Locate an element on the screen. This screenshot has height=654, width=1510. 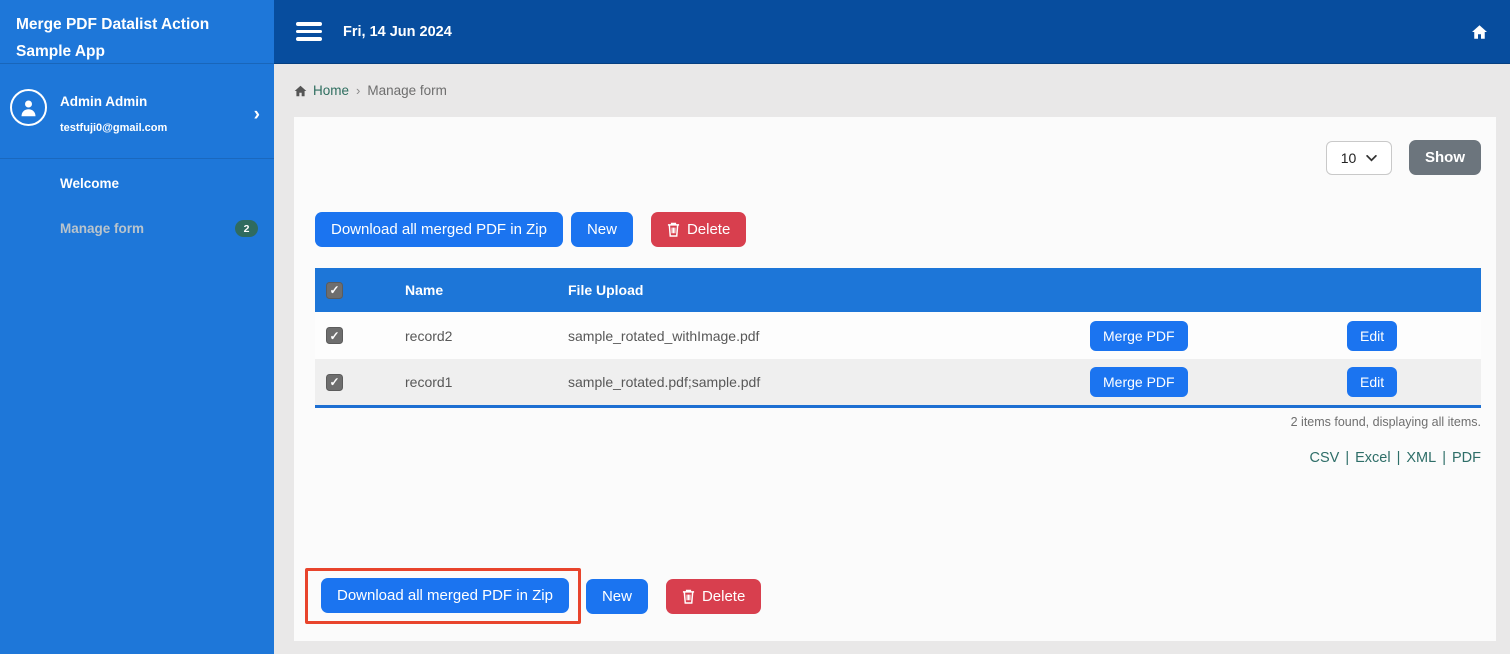
column-header-edit is located at coordinates (1414, 290).